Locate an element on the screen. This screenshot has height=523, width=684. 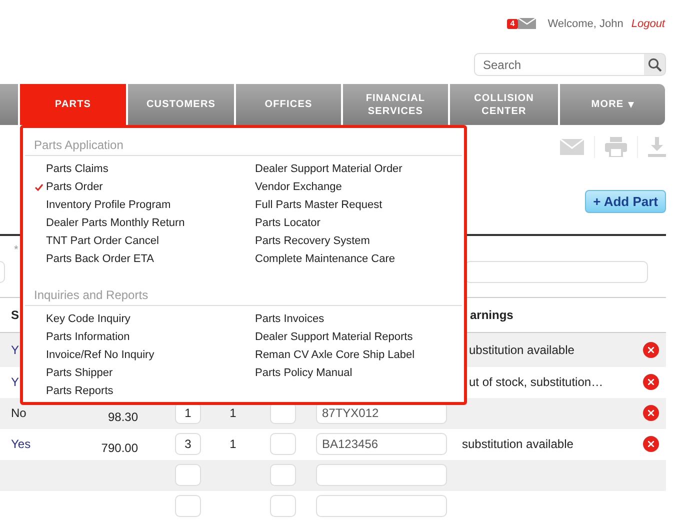
printer-icon is located at coordinates (616, 147).